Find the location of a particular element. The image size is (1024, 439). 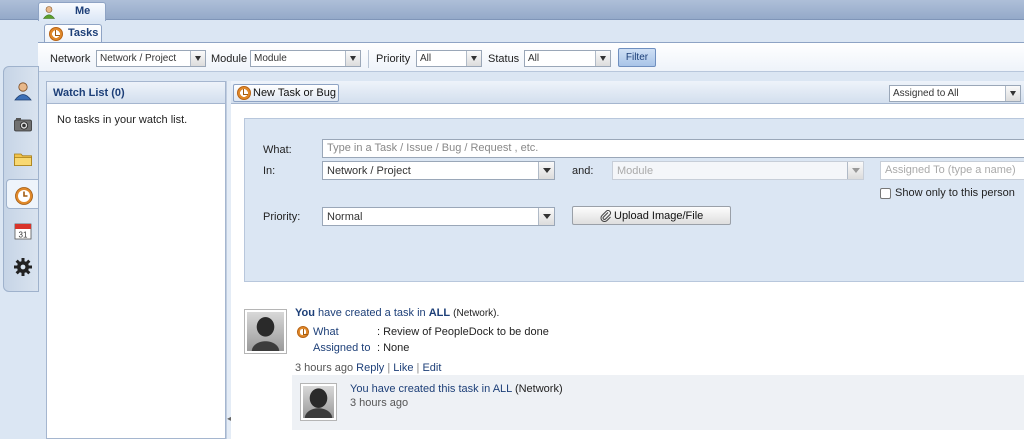

priority-label: Priority: is located at coordinates (282, 217).